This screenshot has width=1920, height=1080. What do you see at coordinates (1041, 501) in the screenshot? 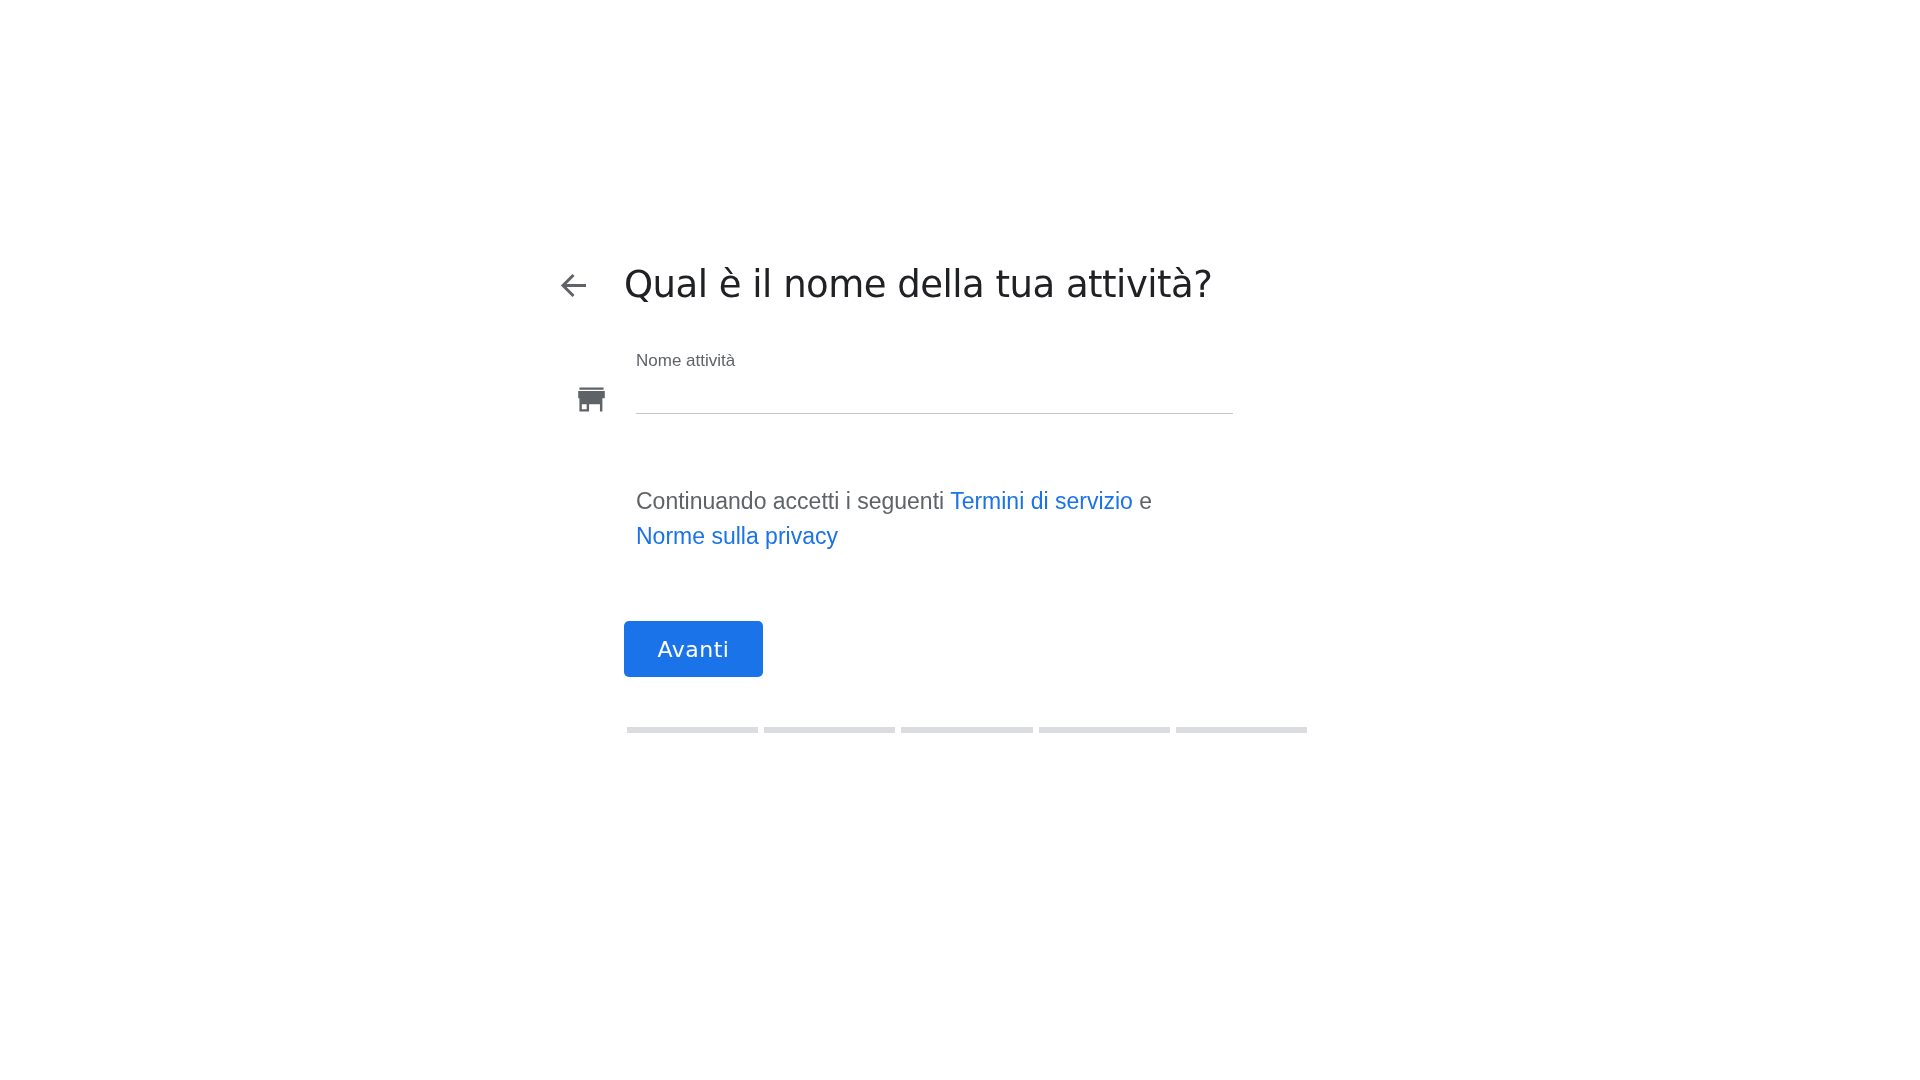
I see `terms-link: Termini di servizio` at bounding box center [1041, 501].